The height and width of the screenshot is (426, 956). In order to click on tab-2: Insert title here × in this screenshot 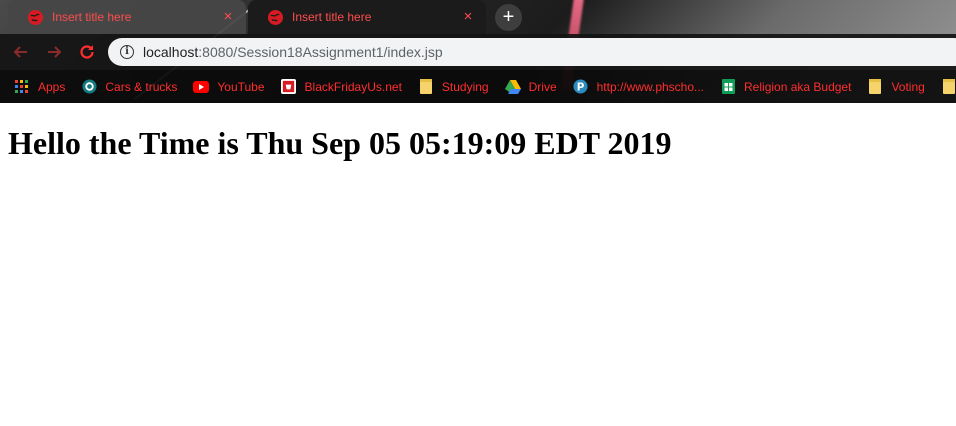, I will do `click(367, 17)`.